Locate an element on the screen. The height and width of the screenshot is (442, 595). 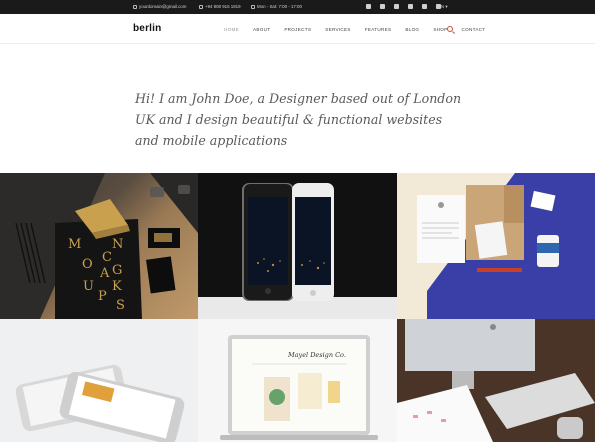
stationery-mockup-image is located at coordinates (506, 246).